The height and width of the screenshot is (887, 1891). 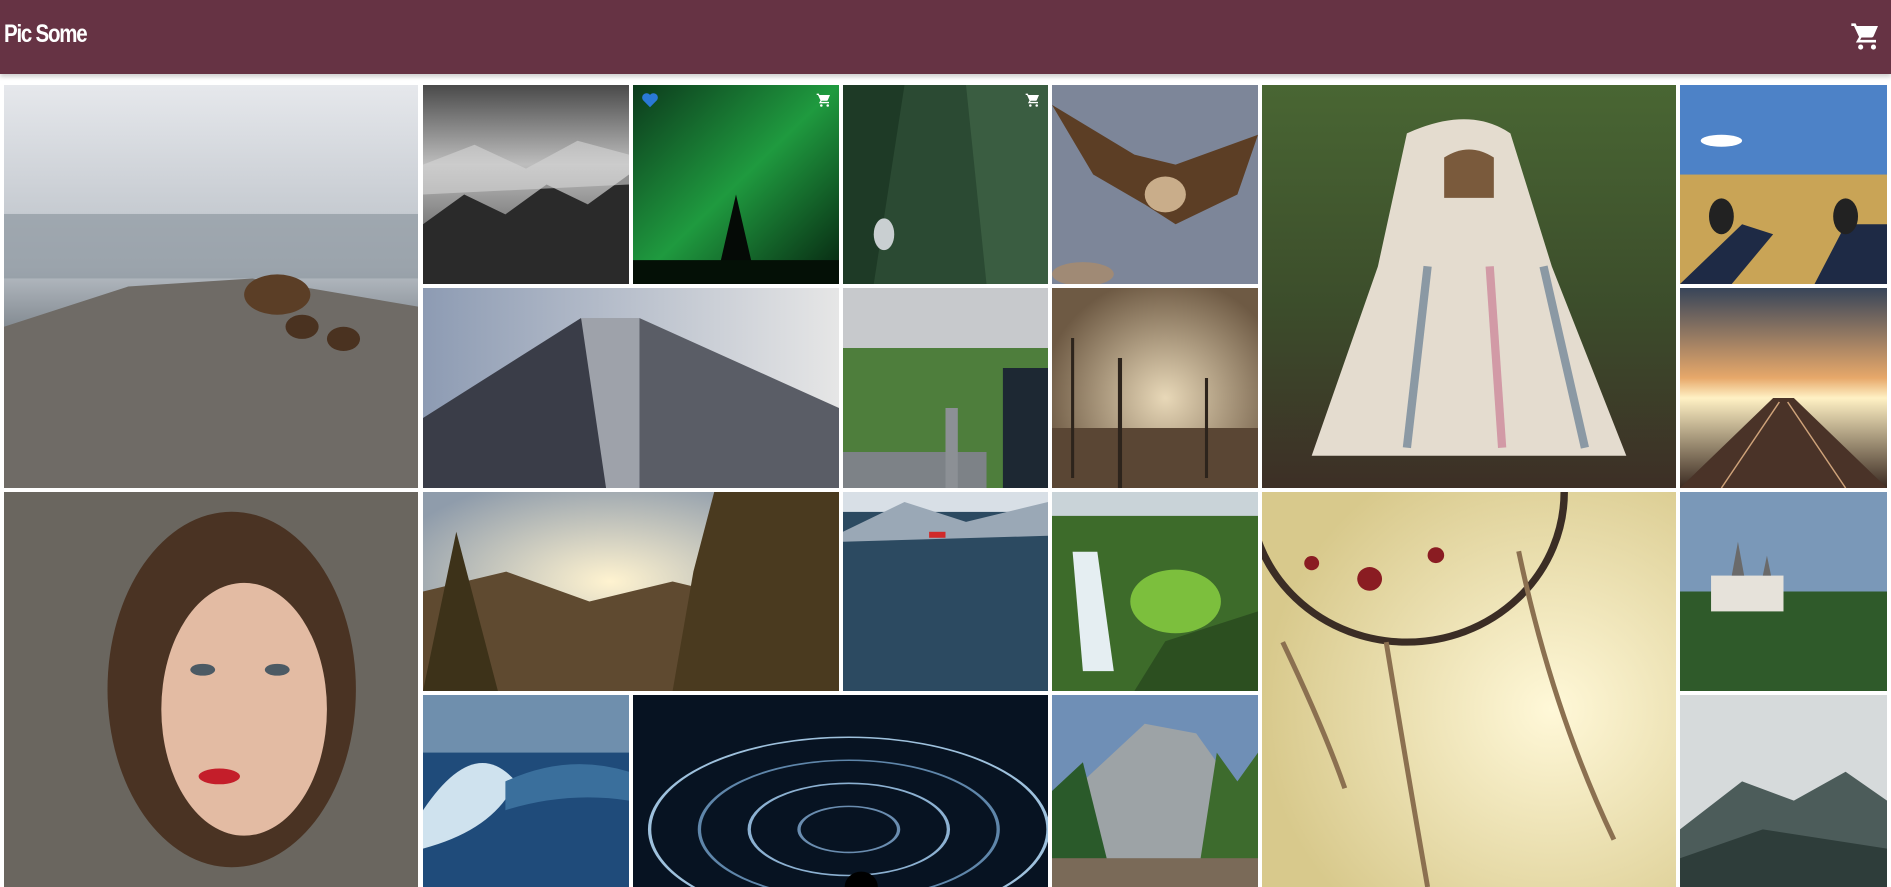 I want to click on photo-ocean-wave, so click(x=526, y=791).